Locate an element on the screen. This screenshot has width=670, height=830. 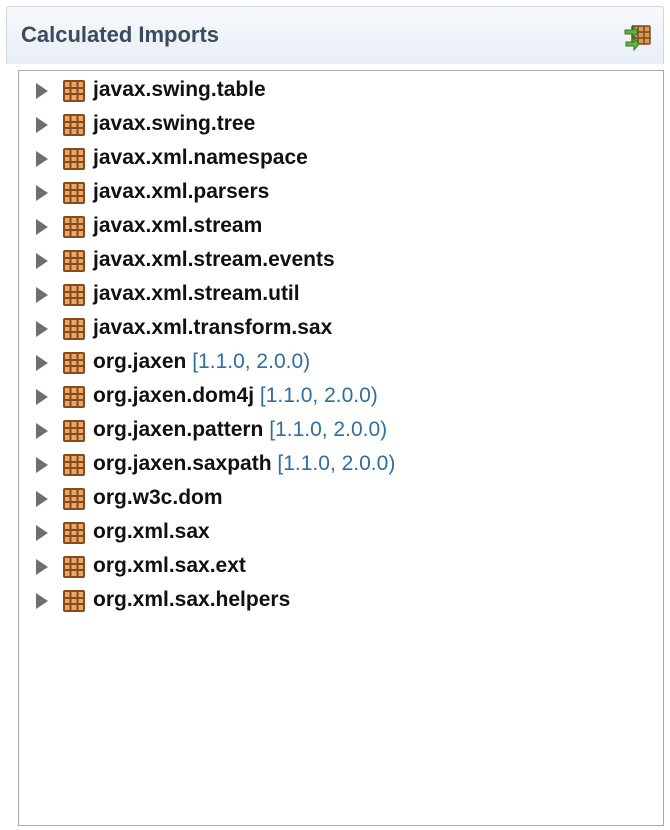
package-name: javax.xml.transform.sax is located at coordinates (213, 327).